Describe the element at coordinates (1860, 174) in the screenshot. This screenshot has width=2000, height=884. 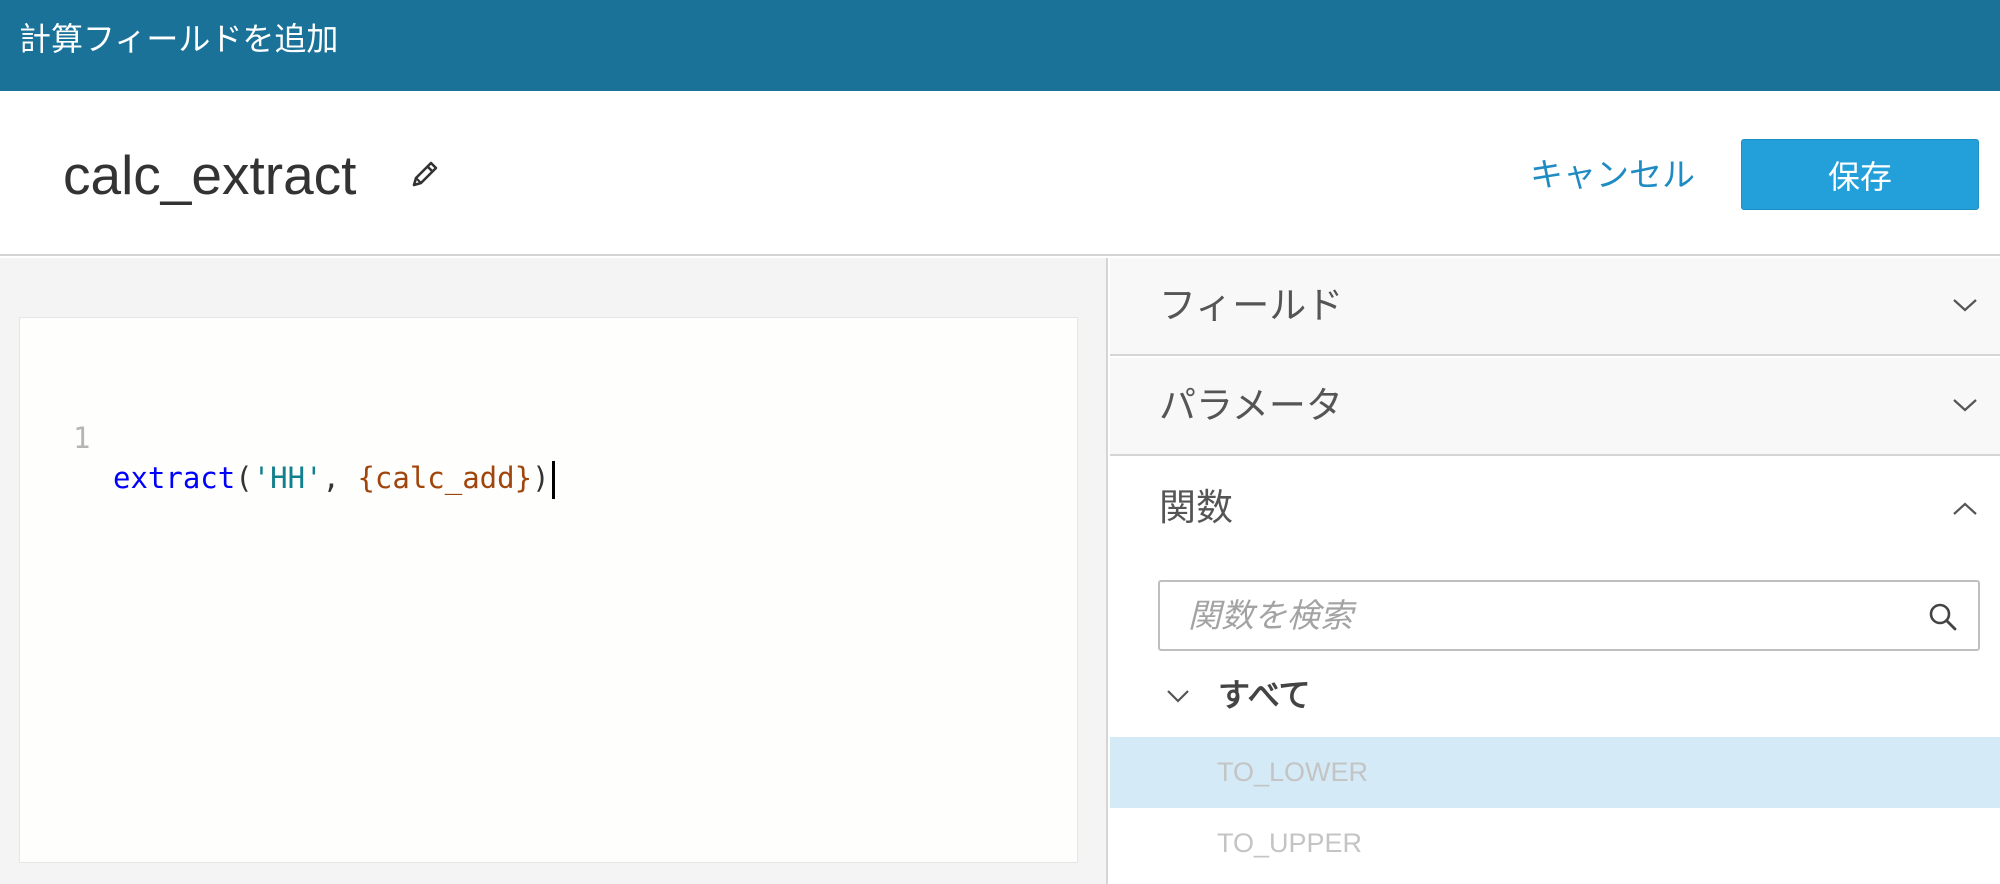
I see `save-button: 保存` at that location.